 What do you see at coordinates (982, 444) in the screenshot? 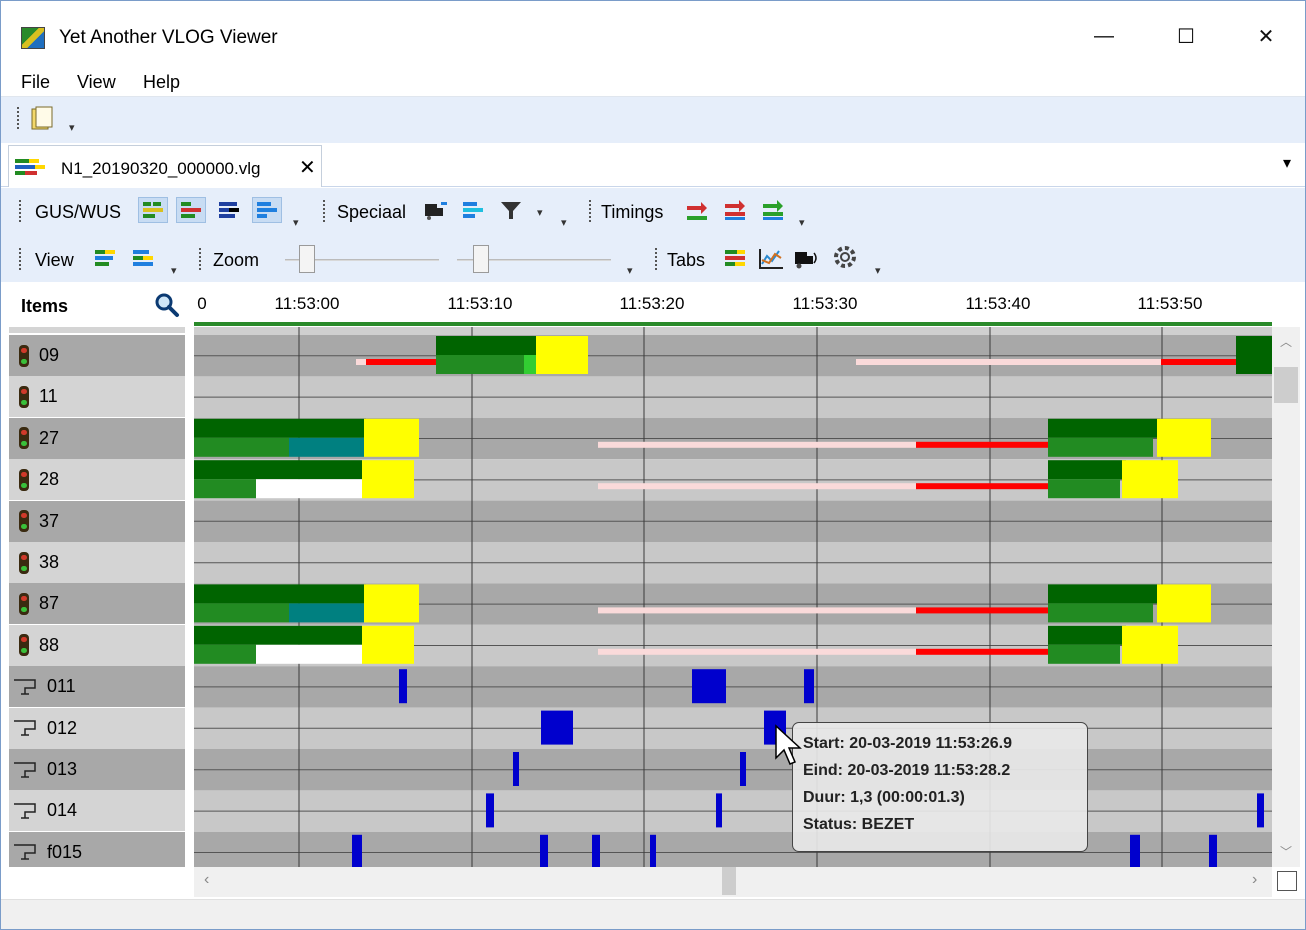
I see `red-interval-bar` at bounding box center [982, 444].